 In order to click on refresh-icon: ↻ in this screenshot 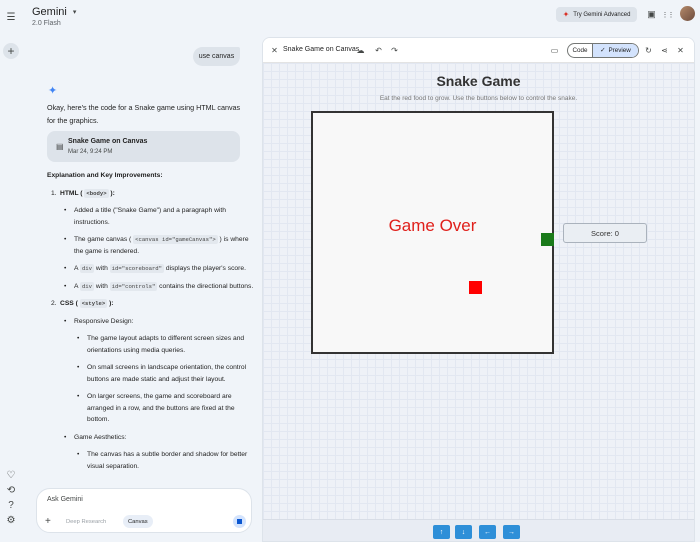, I will do `click(648, 50)`.